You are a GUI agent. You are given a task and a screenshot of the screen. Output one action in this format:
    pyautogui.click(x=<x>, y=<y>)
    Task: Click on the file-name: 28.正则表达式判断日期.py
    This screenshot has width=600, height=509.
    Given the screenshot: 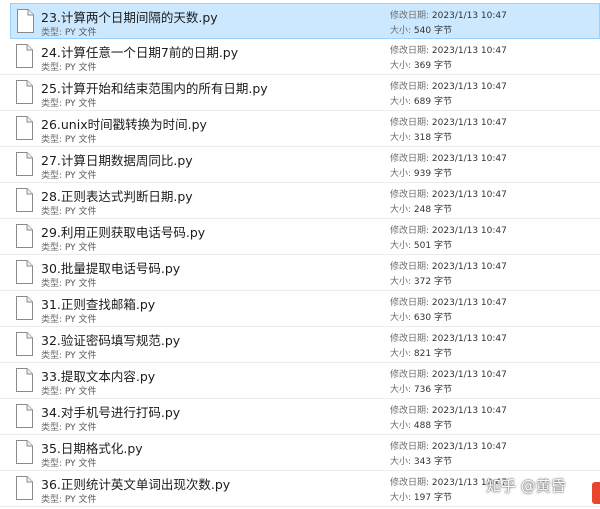 What is the action you would take?
    pyautogui.click(x=117, y=196)
    